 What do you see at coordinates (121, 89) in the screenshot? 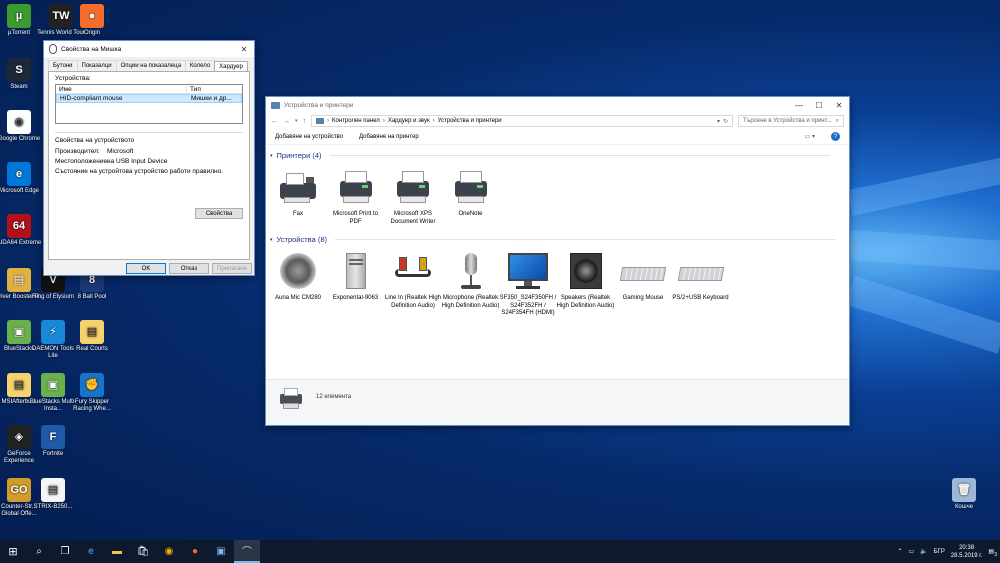
I see `col-name-header: Име` at bounding box center [121, 89].